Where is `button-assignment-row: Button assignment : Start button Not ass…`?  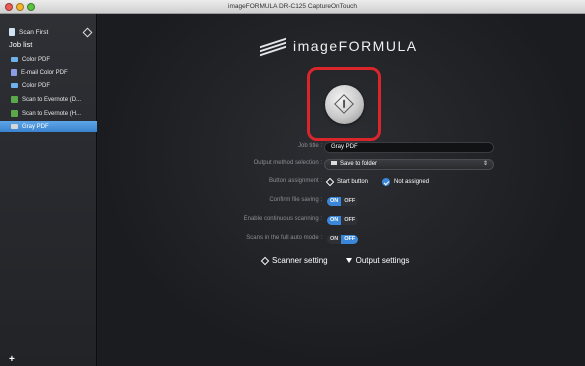
button-assignment-row: Button assignment : Start button Not ass… is located at coordinates (341, 182).